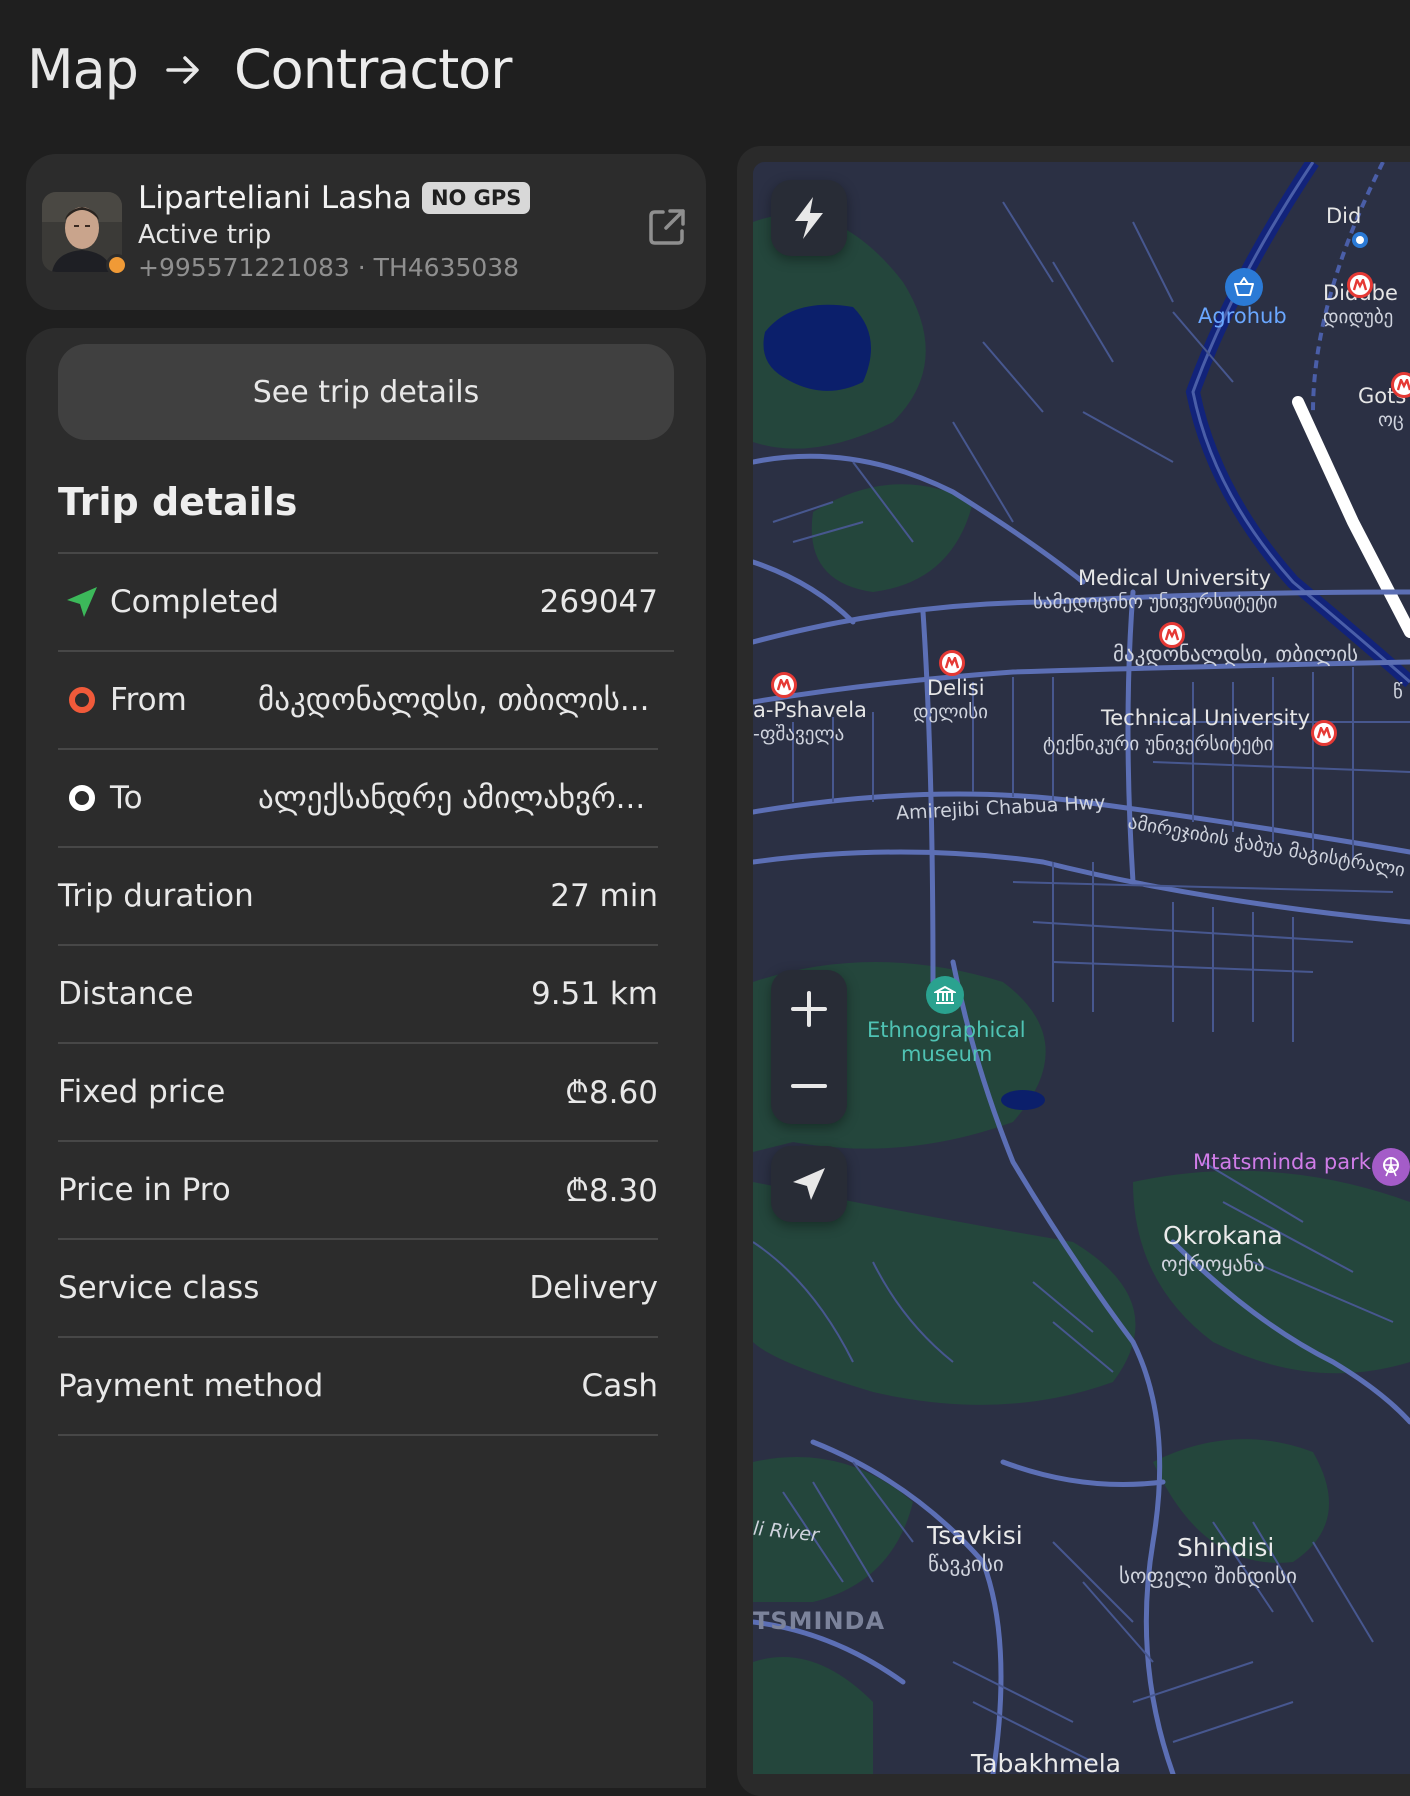  I want to click on origin-point-icon, so click(82, 700).